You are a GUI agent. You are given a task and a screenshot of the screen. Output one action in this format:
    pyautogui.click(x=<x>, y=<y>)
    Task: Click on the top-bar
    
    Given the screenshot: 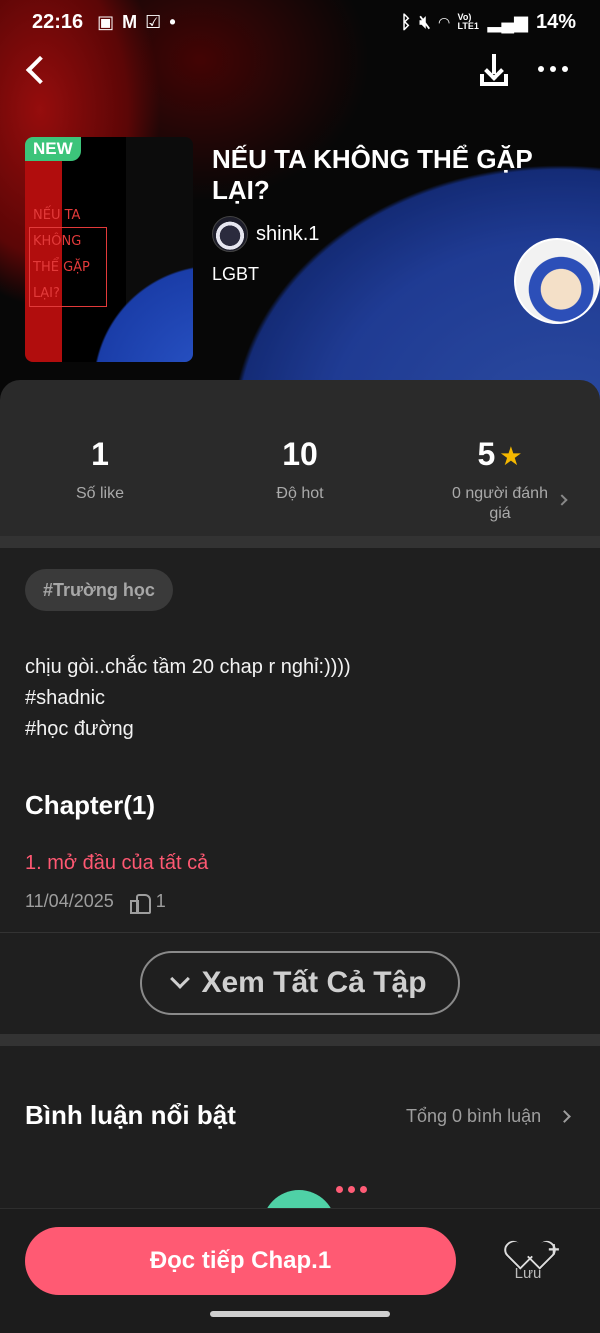 What is the action you would take?
    pyautogui.click(x=300, y=70)
    